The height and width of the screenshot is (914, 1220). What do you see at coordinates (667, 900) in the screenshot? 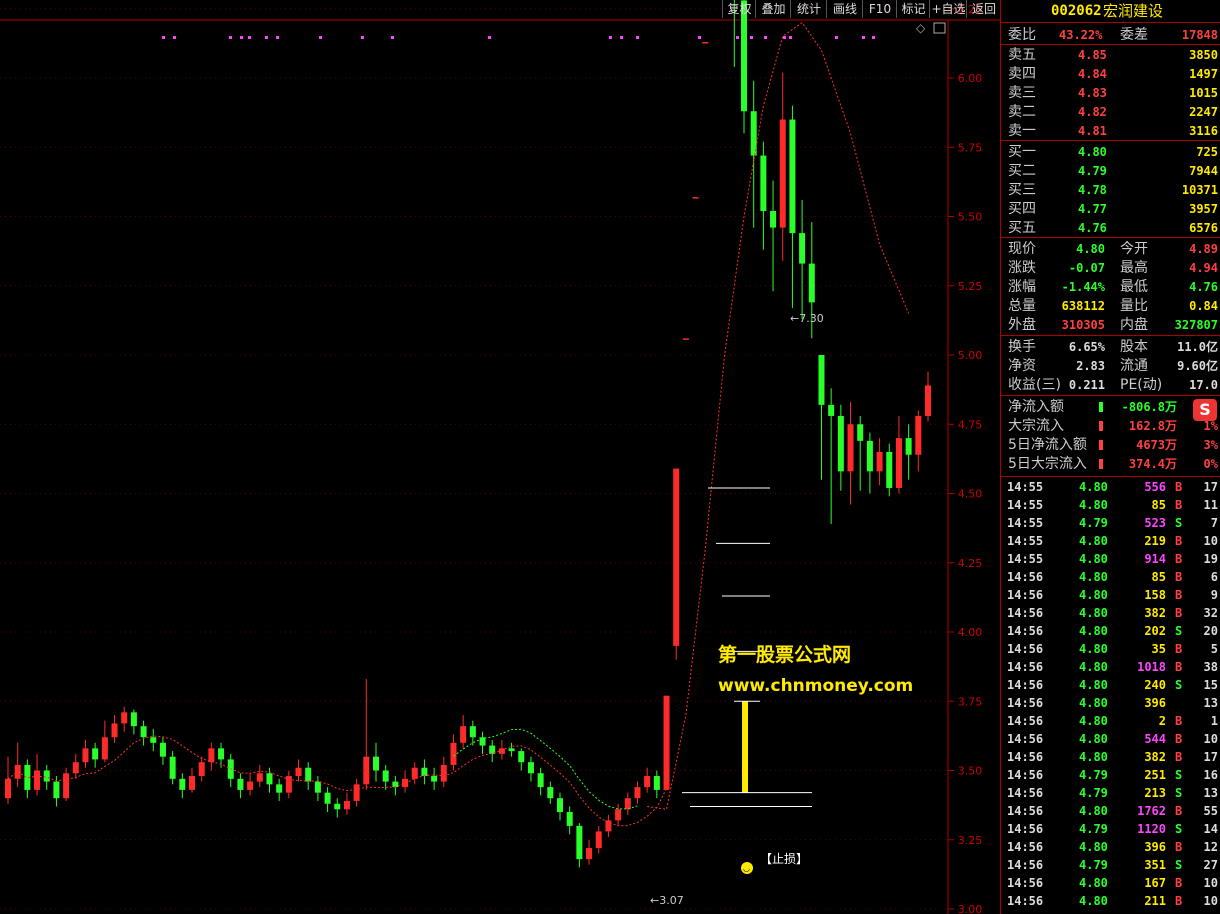
I see `low-label: ←3.07` at bounding box center [667, 900].